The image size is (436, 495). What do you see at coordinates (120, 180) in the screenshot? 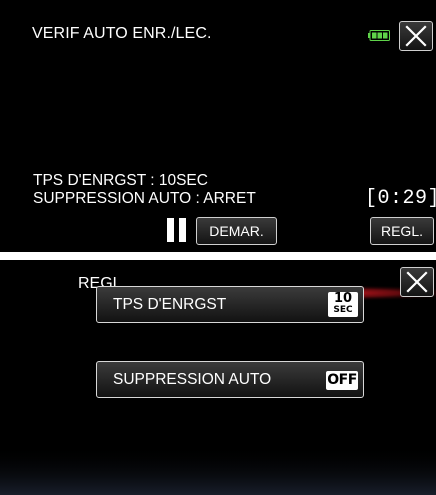
I see `record-time-info: TPS D'ENRGST : 10SEC` at bounding box center [120, 180].